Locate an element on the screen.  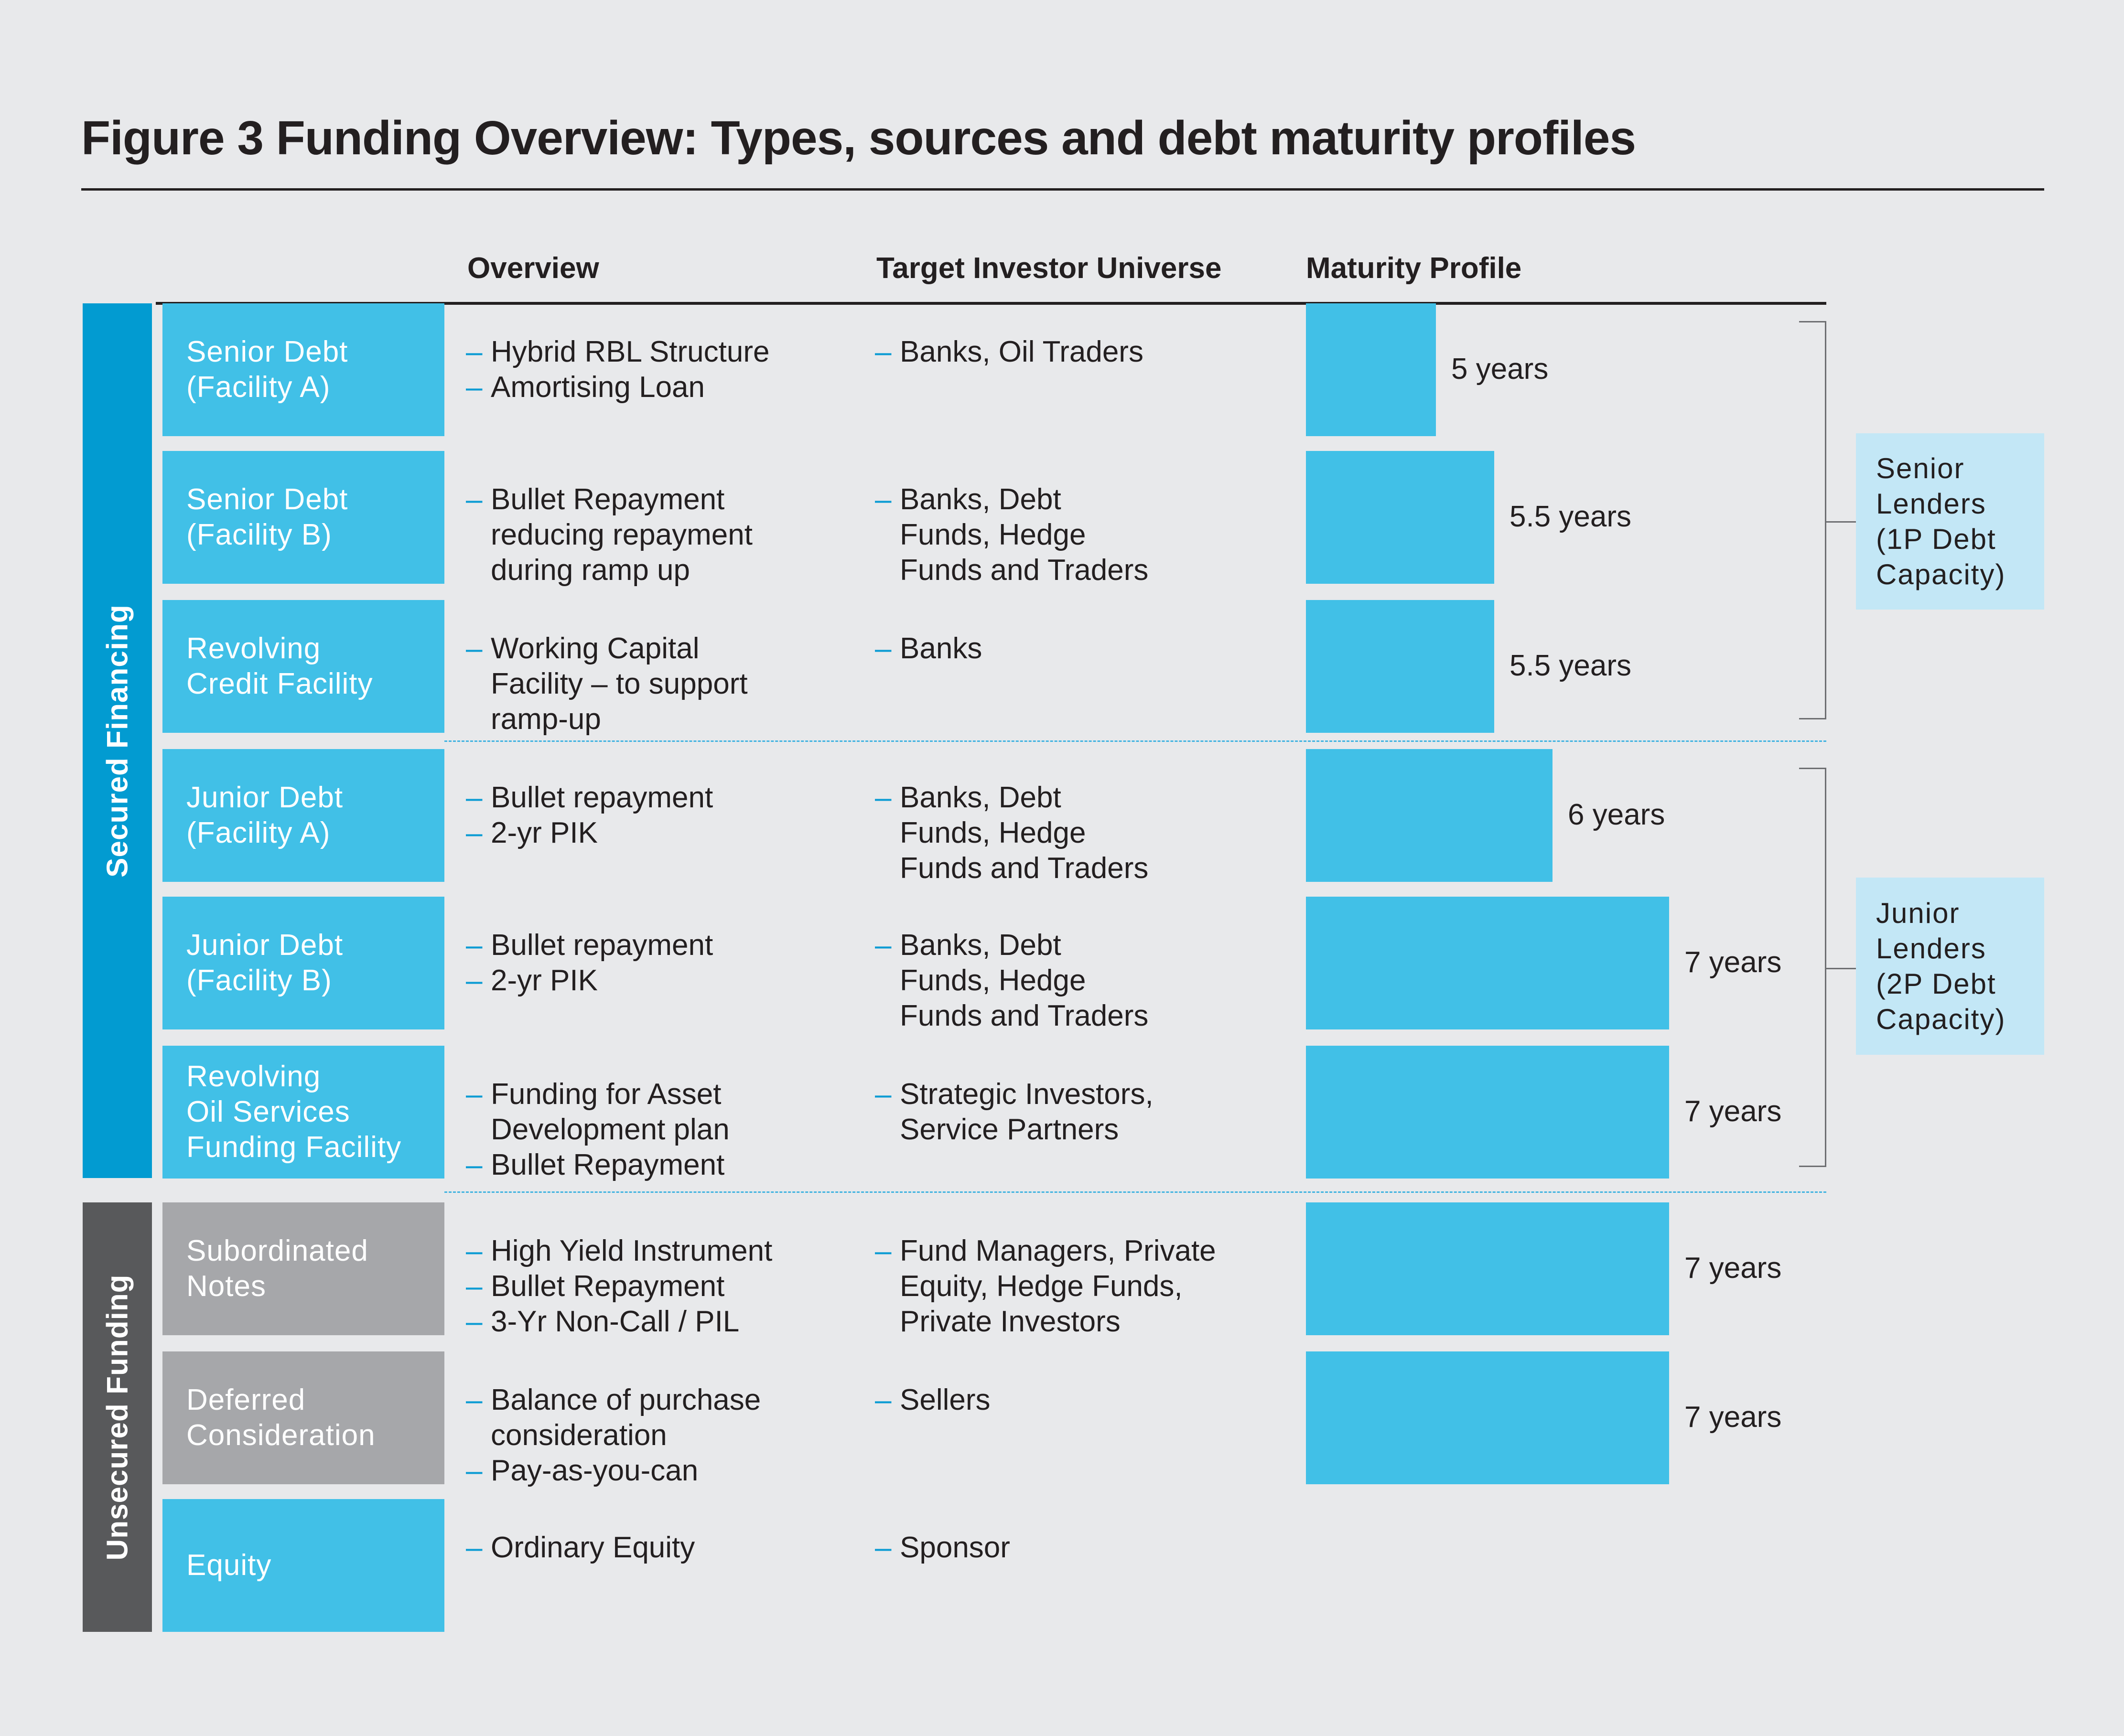
funding-type-box: Senior Debt (Facility B) is located at coordinates (303, 517).